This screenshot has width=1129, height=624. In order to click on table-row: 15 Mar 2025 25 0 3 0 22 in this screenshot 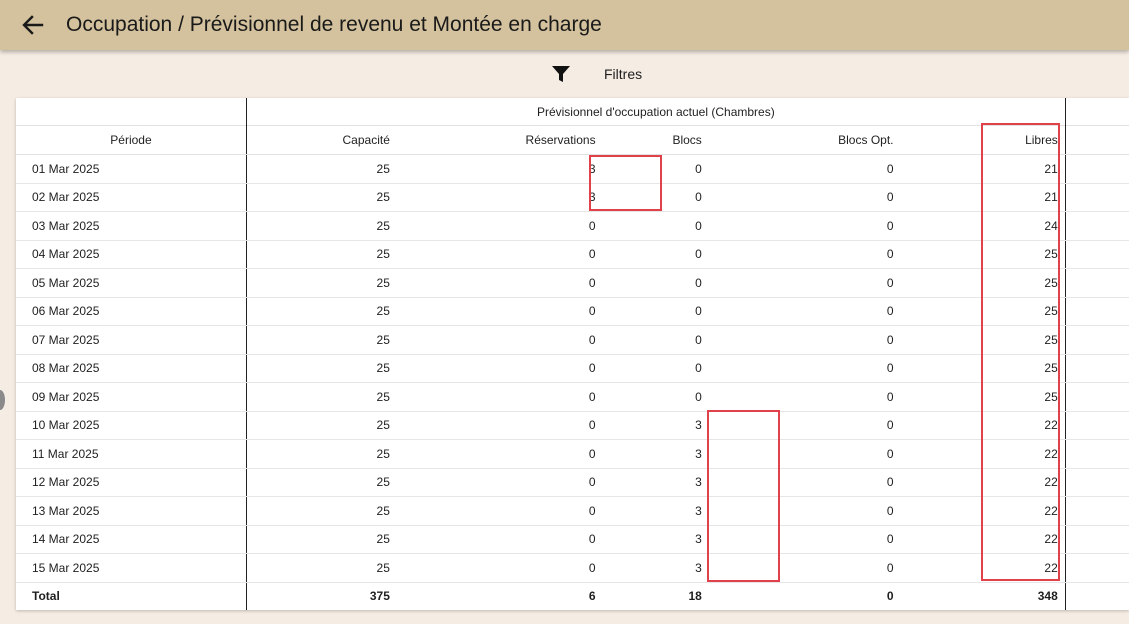, I will do `click(572, 568)`.